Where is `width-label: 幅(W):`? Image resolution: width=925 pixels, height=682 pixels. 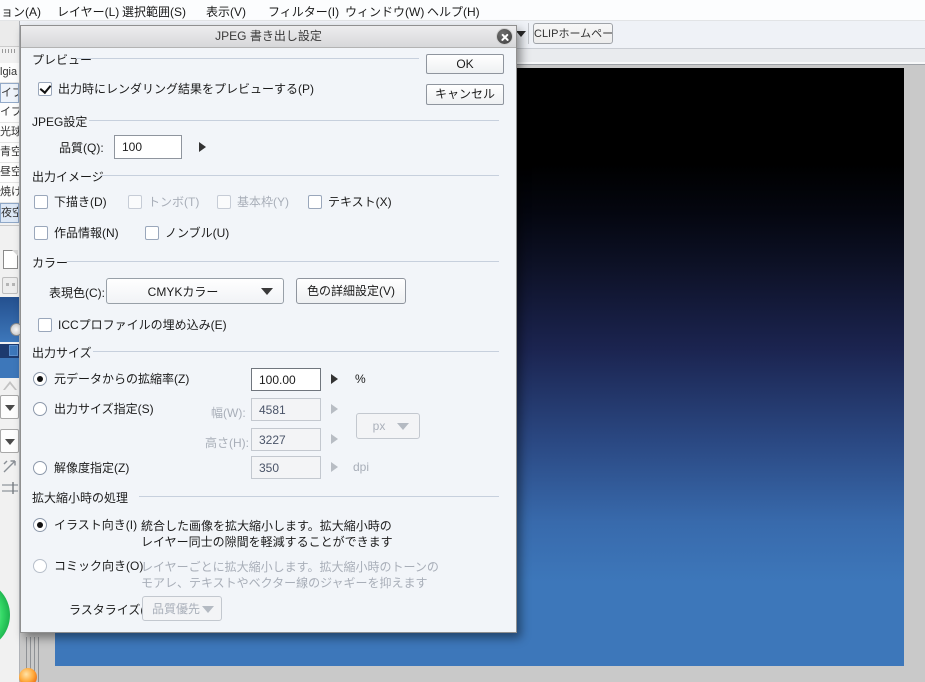
width-label: 幅(W): is located at coordinates (228, 413).